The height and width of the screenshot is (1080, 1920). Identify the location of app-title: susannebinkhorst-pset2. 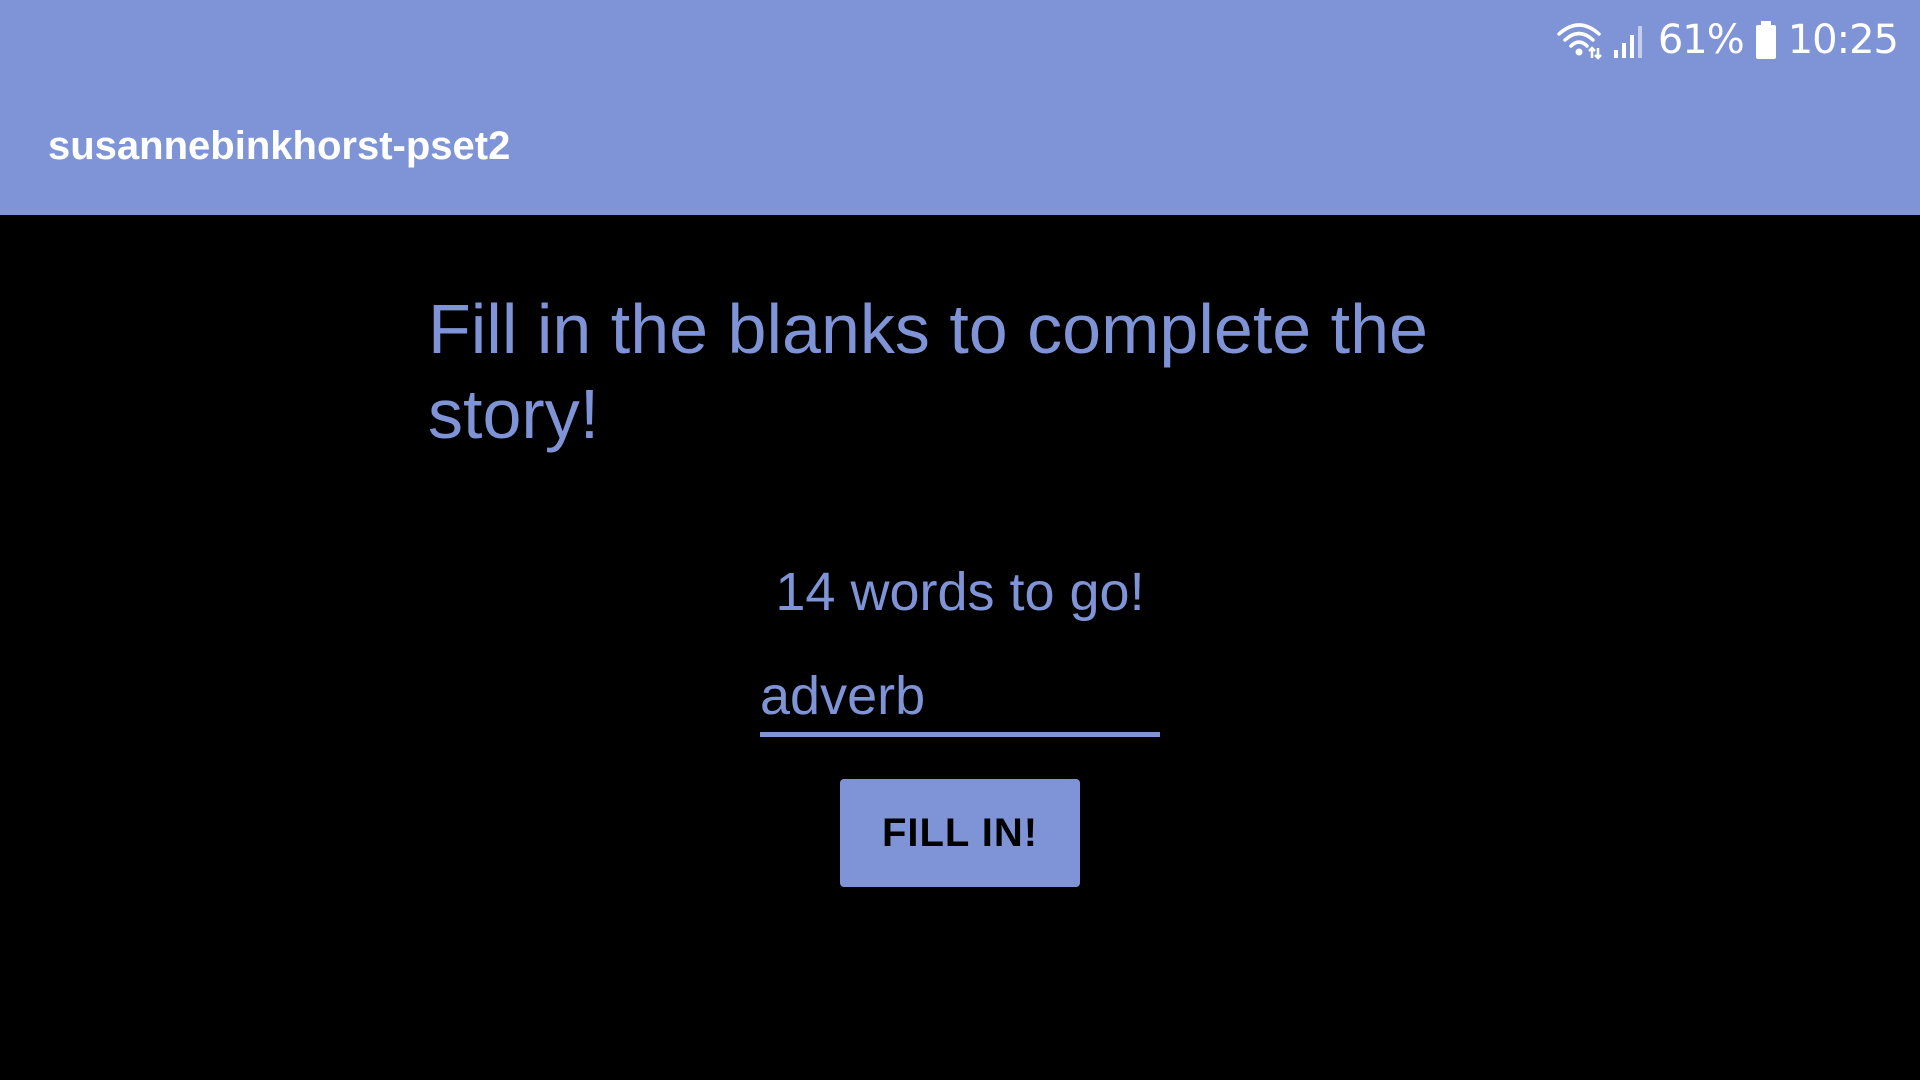
(279, 146).